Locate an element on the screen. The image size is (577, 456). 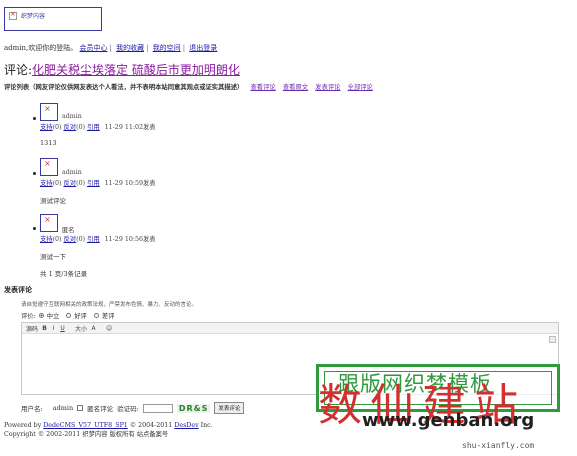
rating-good-radio is located at coordinates (69, 315).